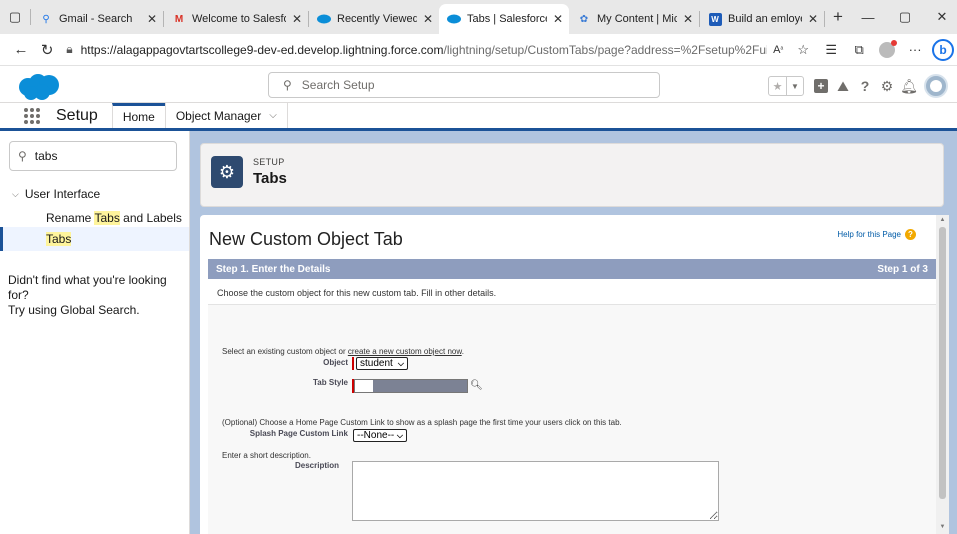  Describe the element at coordinates (405, 351) in the screenshot. I see `create-custom-object-link: create a new custom object now` at that location.